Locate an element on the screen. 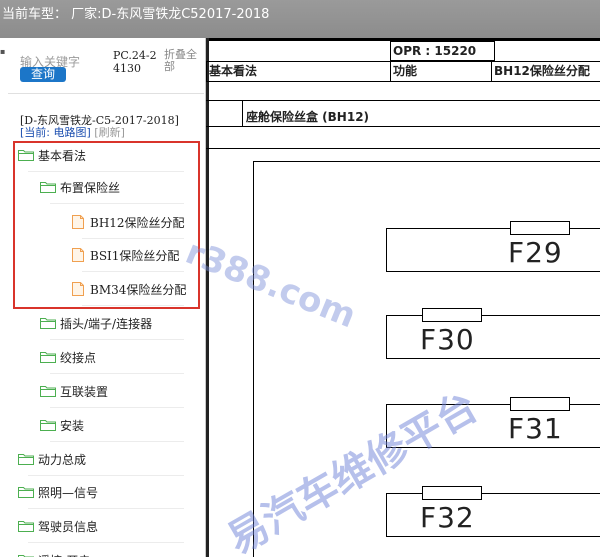 The image size is (600, 557). tree-item: 照明—信号 is located at coordinates (58, 492).